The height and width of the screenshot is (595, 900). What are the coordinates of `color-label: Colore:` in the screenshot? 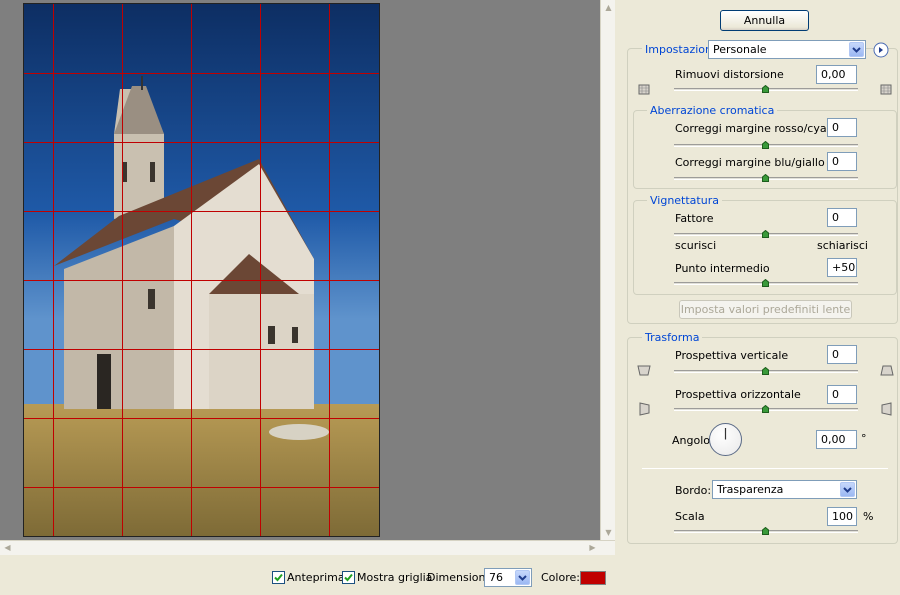 It's located at (560, 577).